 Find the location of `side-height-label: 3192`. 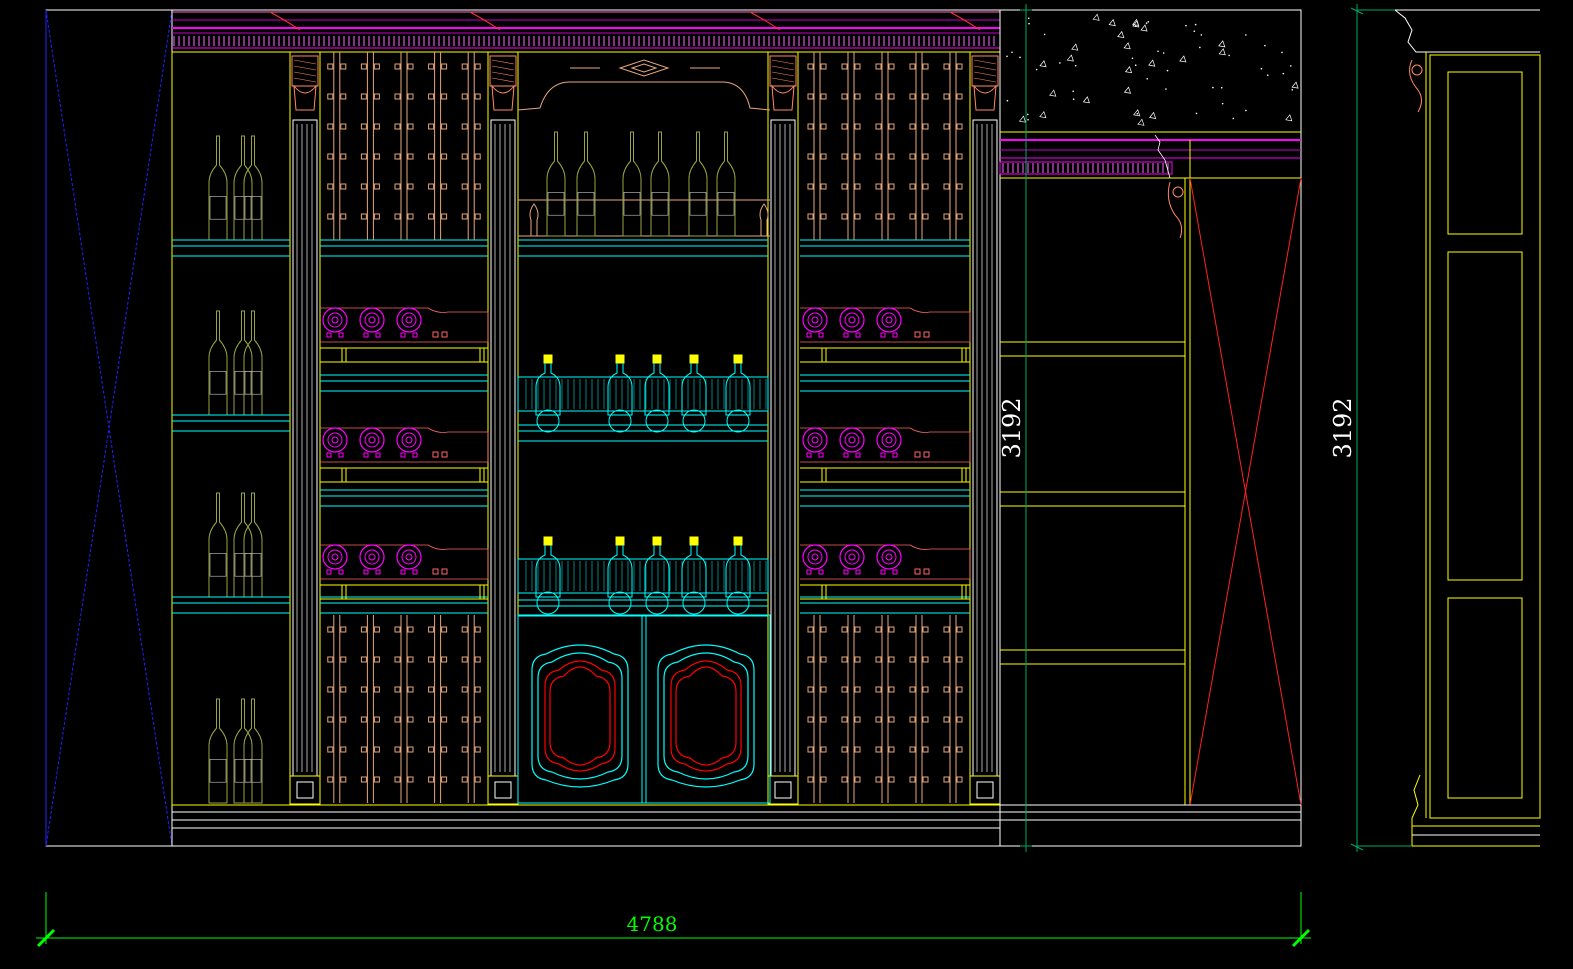

side-height-label: 3192 is located at coordinates (1343, 427).